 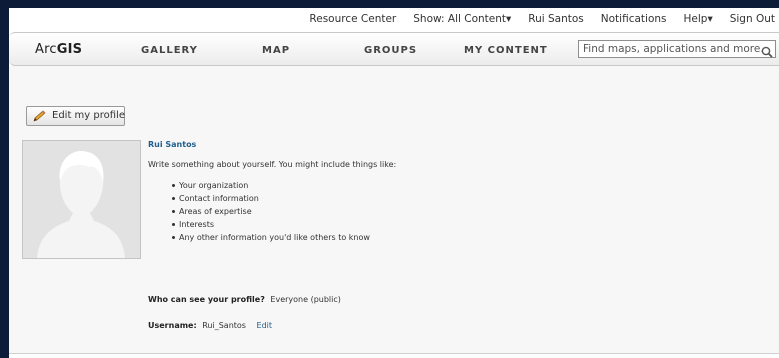 What do you see at coordinates (767, 52) in the screenshot?
I see `search-icon` at bounding box center [767, 52].